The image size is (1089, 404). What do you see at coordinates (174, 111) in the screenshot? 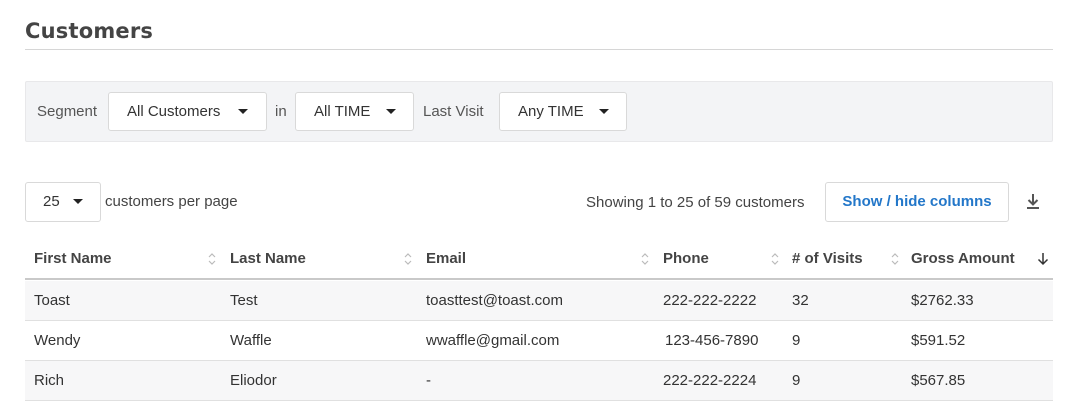
I see `segment-value: All Customers` at bounding box center [174, 111].